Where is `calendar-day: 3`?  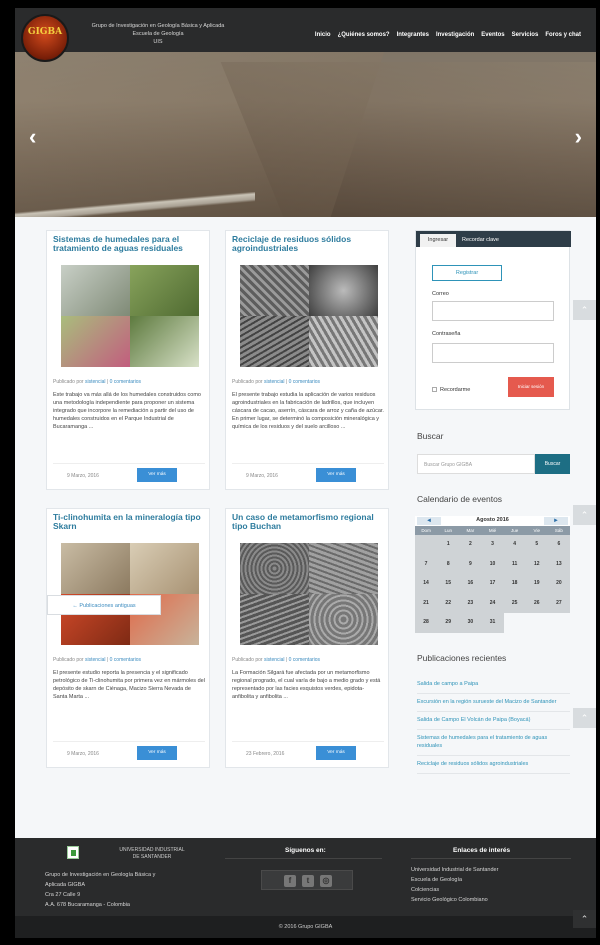 calendar-day: 3 is located at coordinates (492, 545).